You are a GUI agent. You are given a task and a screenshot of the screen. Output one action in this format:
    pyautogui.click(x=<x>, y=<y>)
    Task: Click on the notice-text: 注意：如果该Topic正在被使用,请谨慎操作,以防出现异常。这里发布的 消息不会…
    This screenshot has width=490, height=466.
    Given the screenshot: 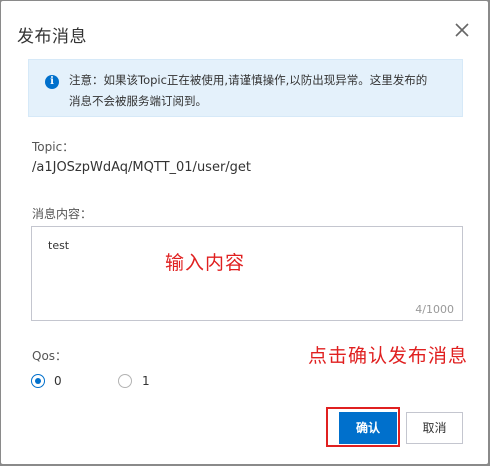 What is the action you would take?
    pyautogui.click(x=259, y=91)
    